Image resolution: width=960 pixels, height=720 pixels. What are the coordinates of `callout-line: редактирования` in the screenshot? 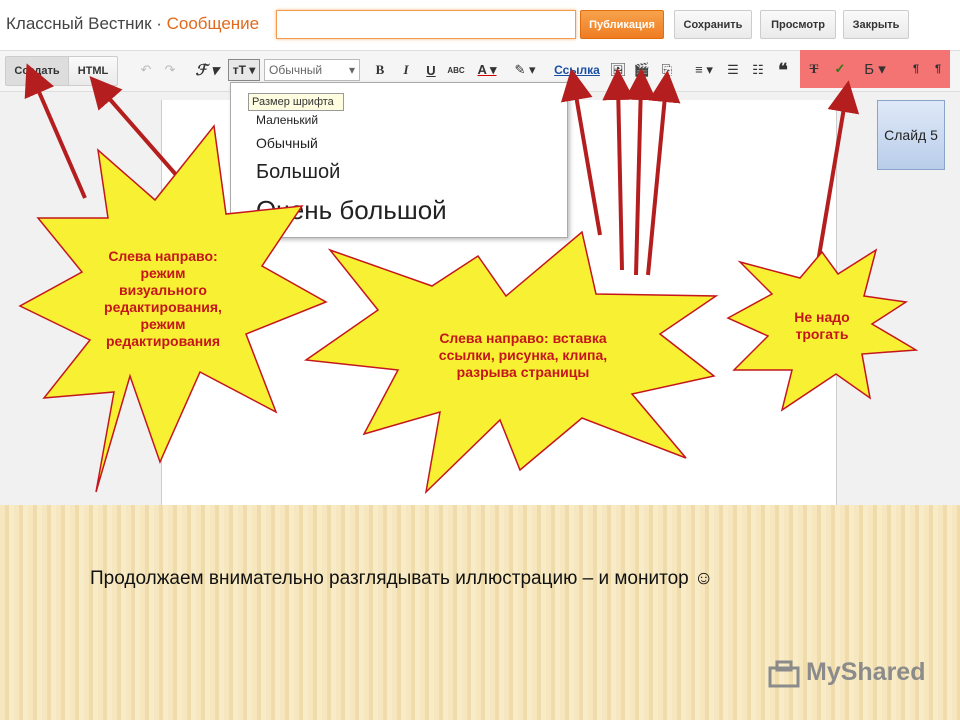 It's located at (163, 341).